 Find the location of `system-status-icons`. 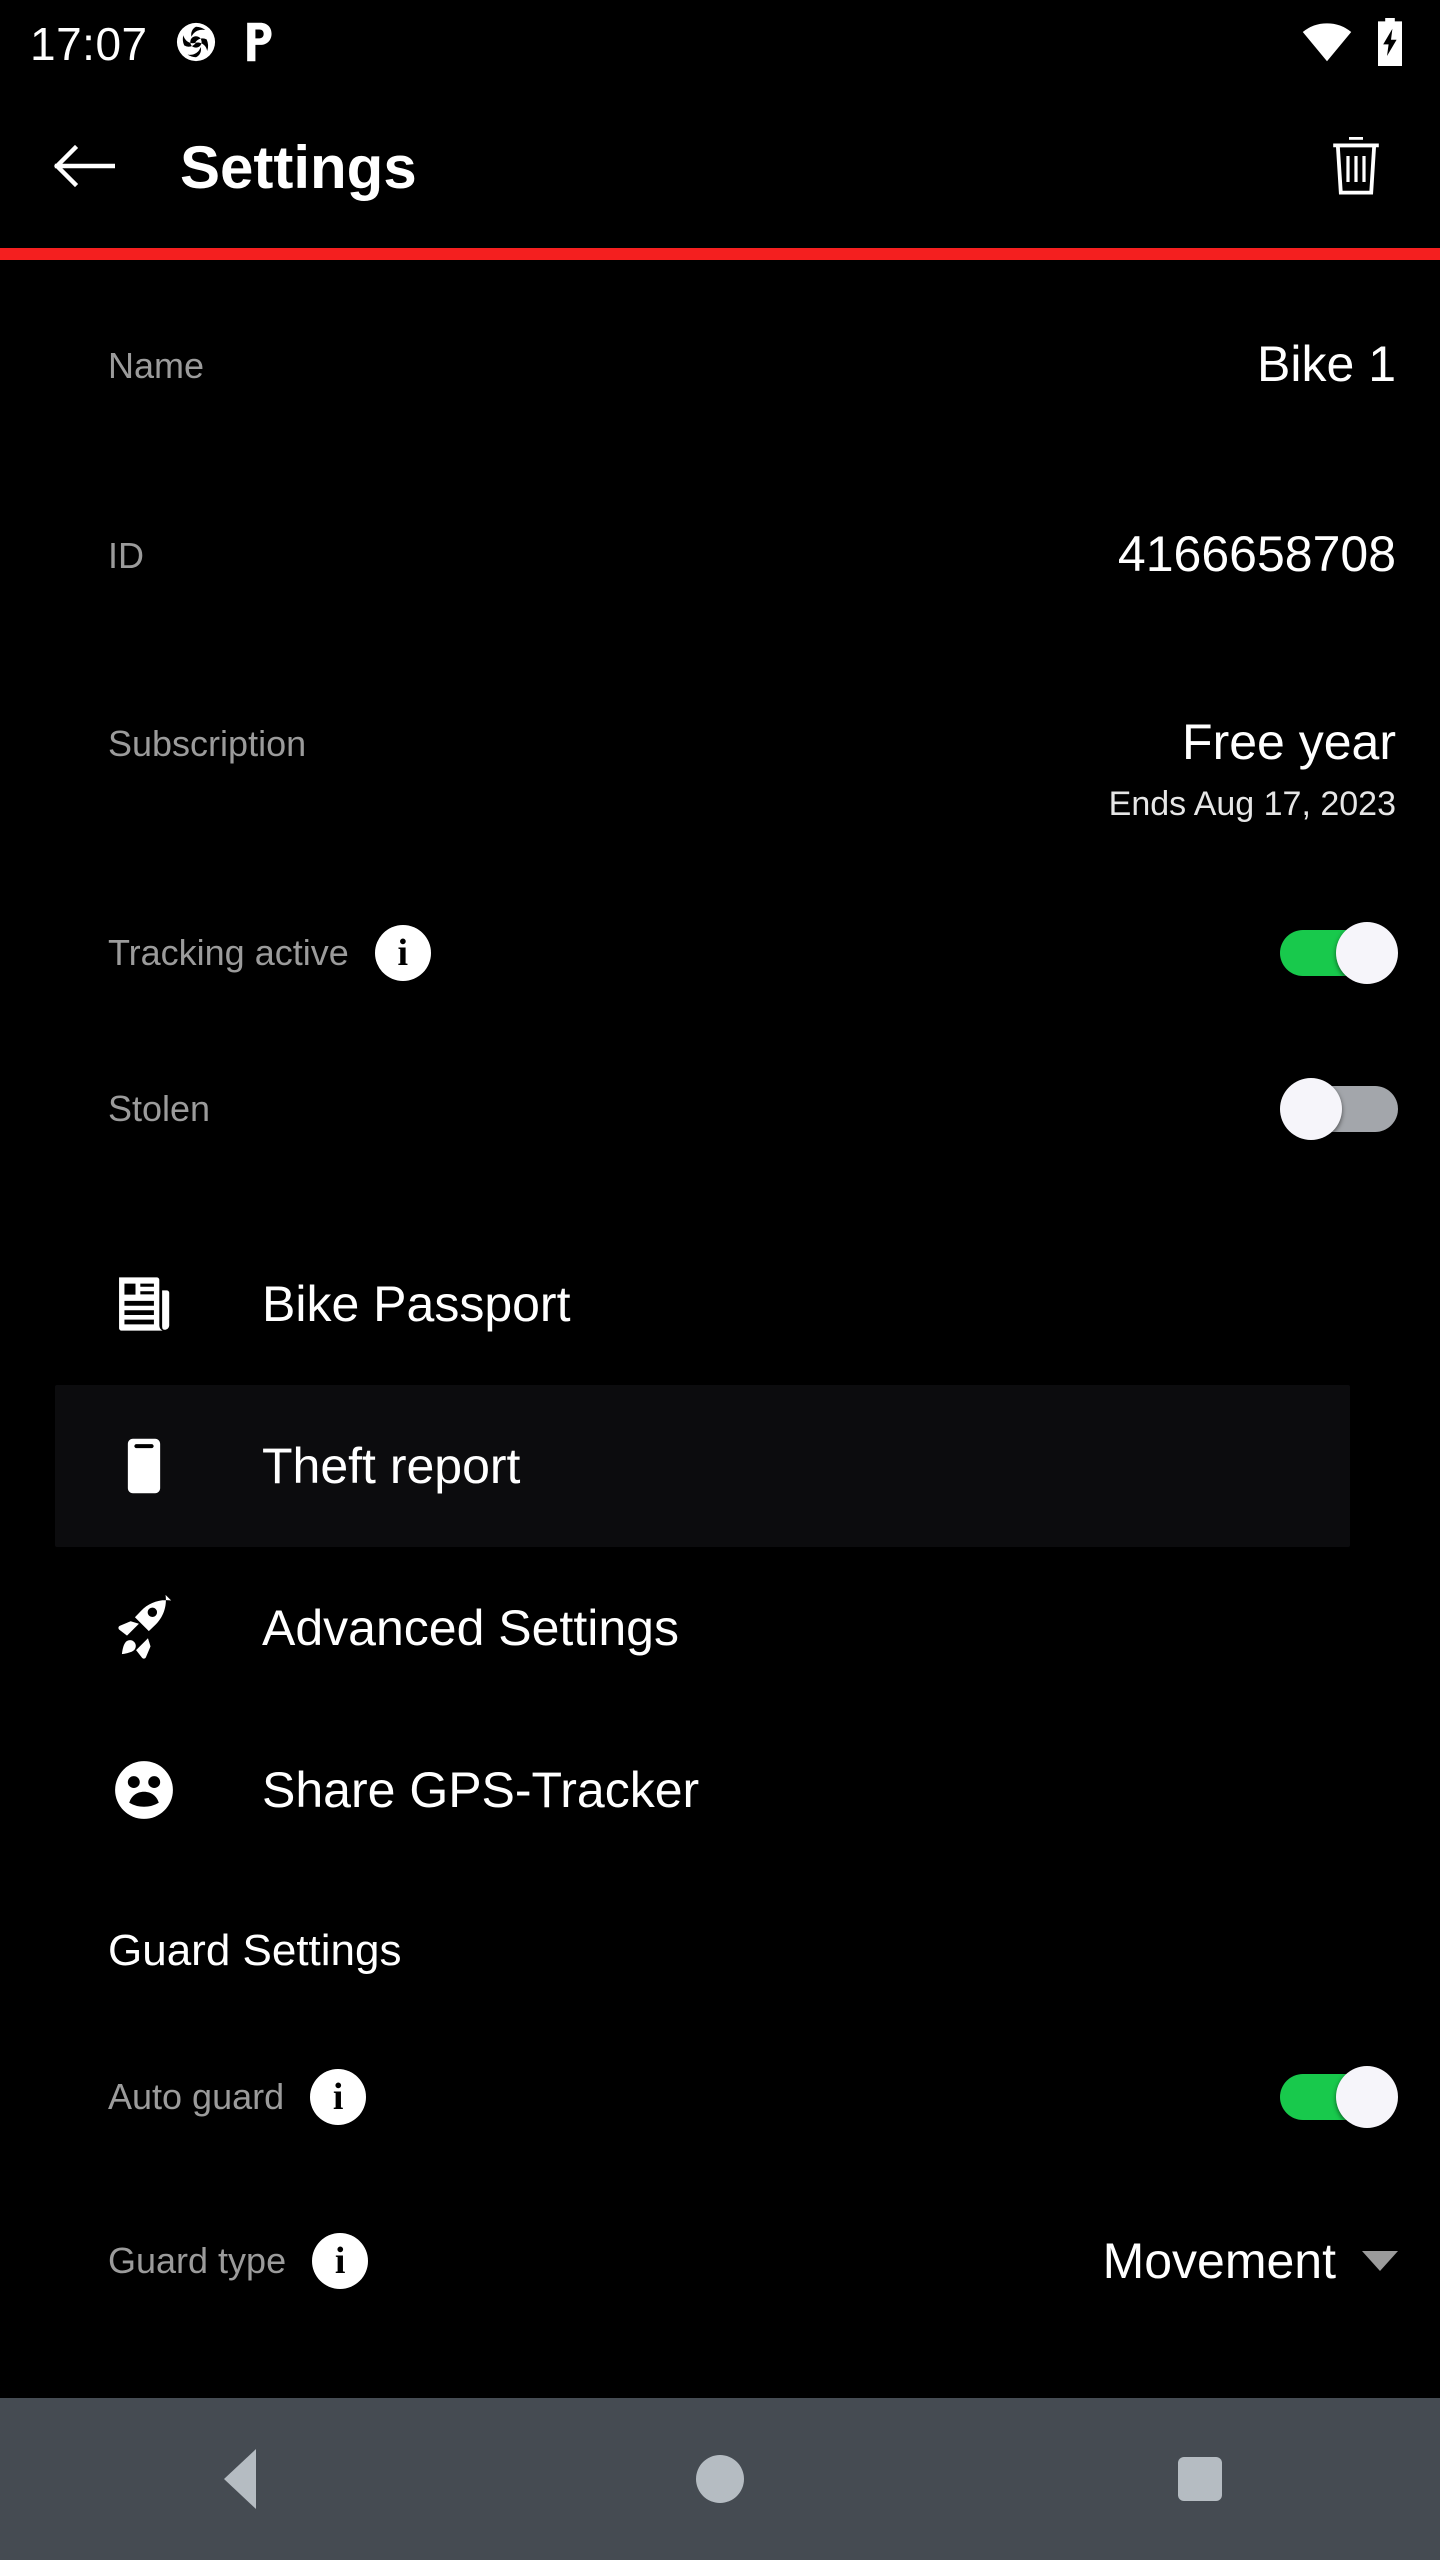

system-status-icons is located at coordinates (1354, 44).